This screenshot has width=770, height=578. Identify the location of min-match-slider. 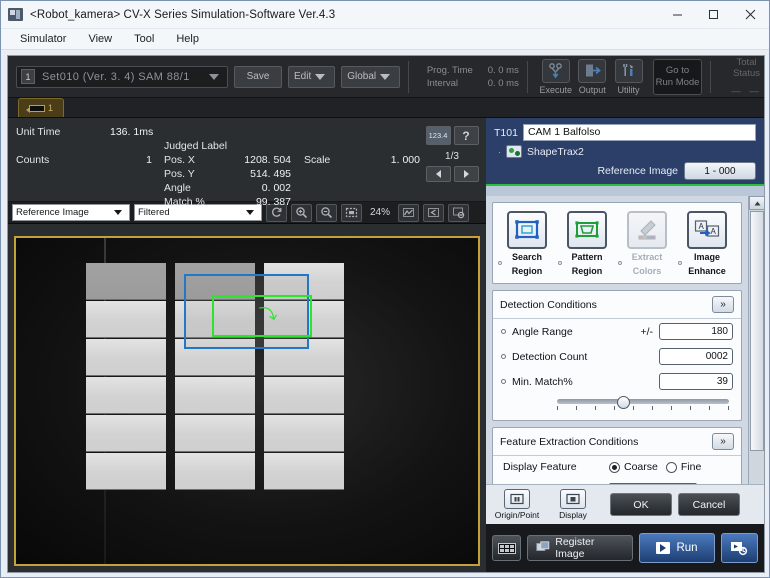
(617, 404).